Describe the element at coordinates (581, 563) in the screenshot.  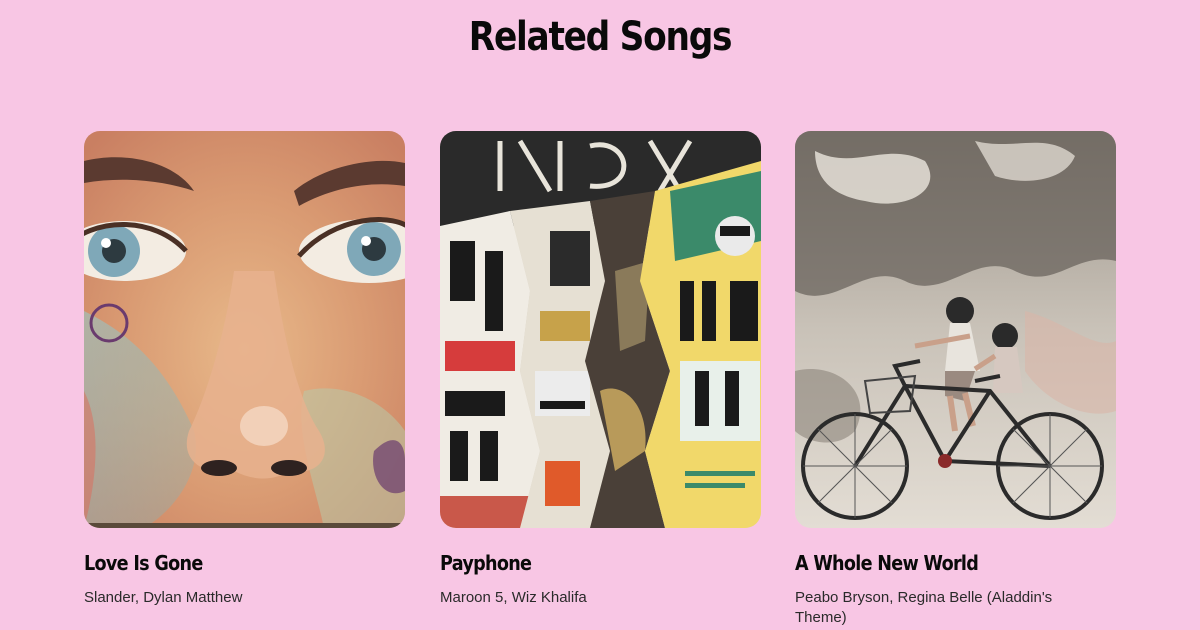
I see `song-title: Payphone` at that location.